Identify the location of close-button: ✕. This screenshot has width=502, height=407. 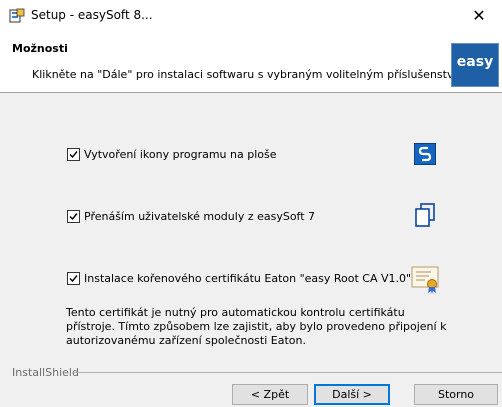
(479, 16).